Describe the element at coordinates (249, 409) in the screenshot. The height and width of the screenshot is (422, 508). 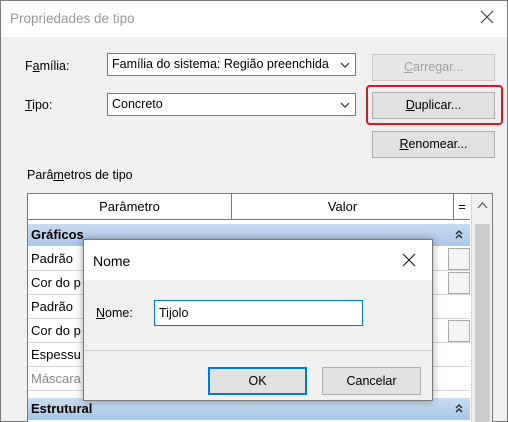
I see `group-estrutural: Estrutural` at that location.